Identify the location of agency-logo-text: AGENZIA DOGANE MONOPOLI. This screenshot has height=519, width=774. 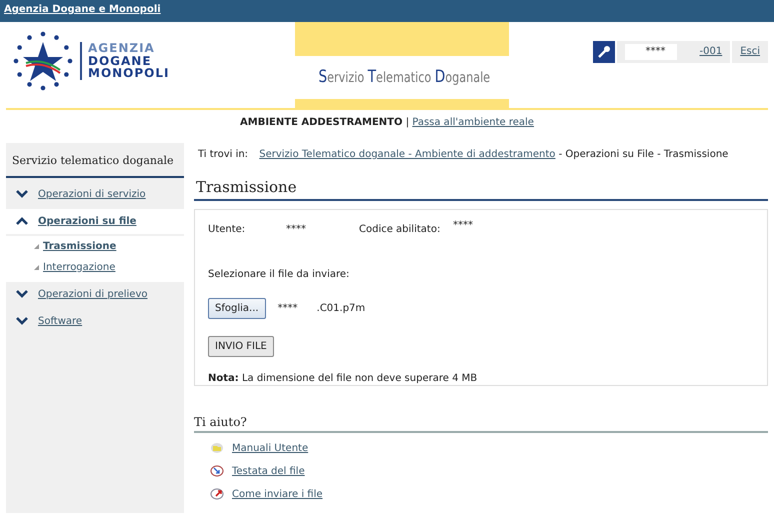
(125, 61).